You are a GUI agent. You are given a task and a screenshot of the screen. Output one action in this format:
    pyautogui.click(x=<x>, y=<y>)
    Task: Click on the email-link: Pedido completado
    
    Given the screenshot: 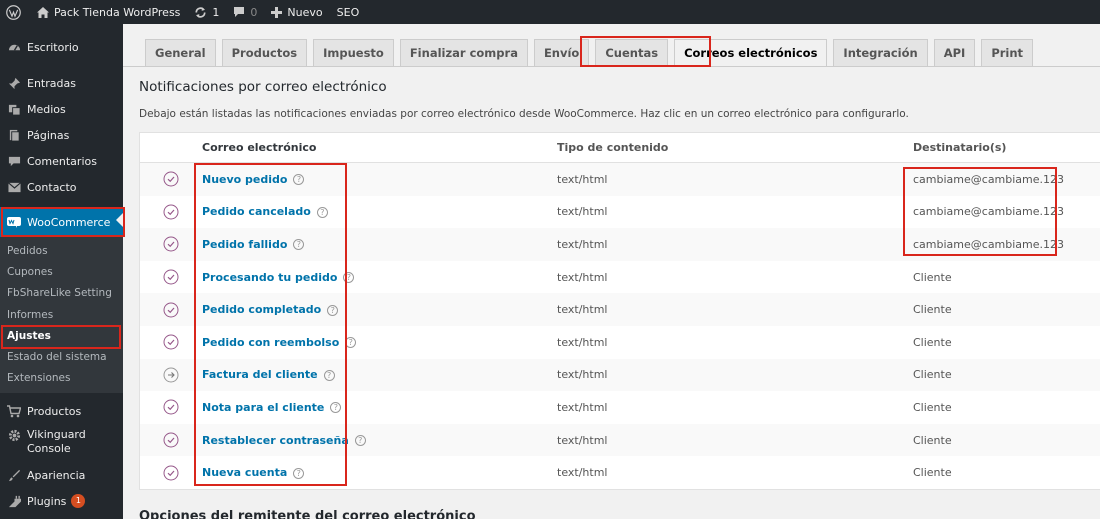 What is the action you would take?
    pyautogui.click(x=261, y=309)
    